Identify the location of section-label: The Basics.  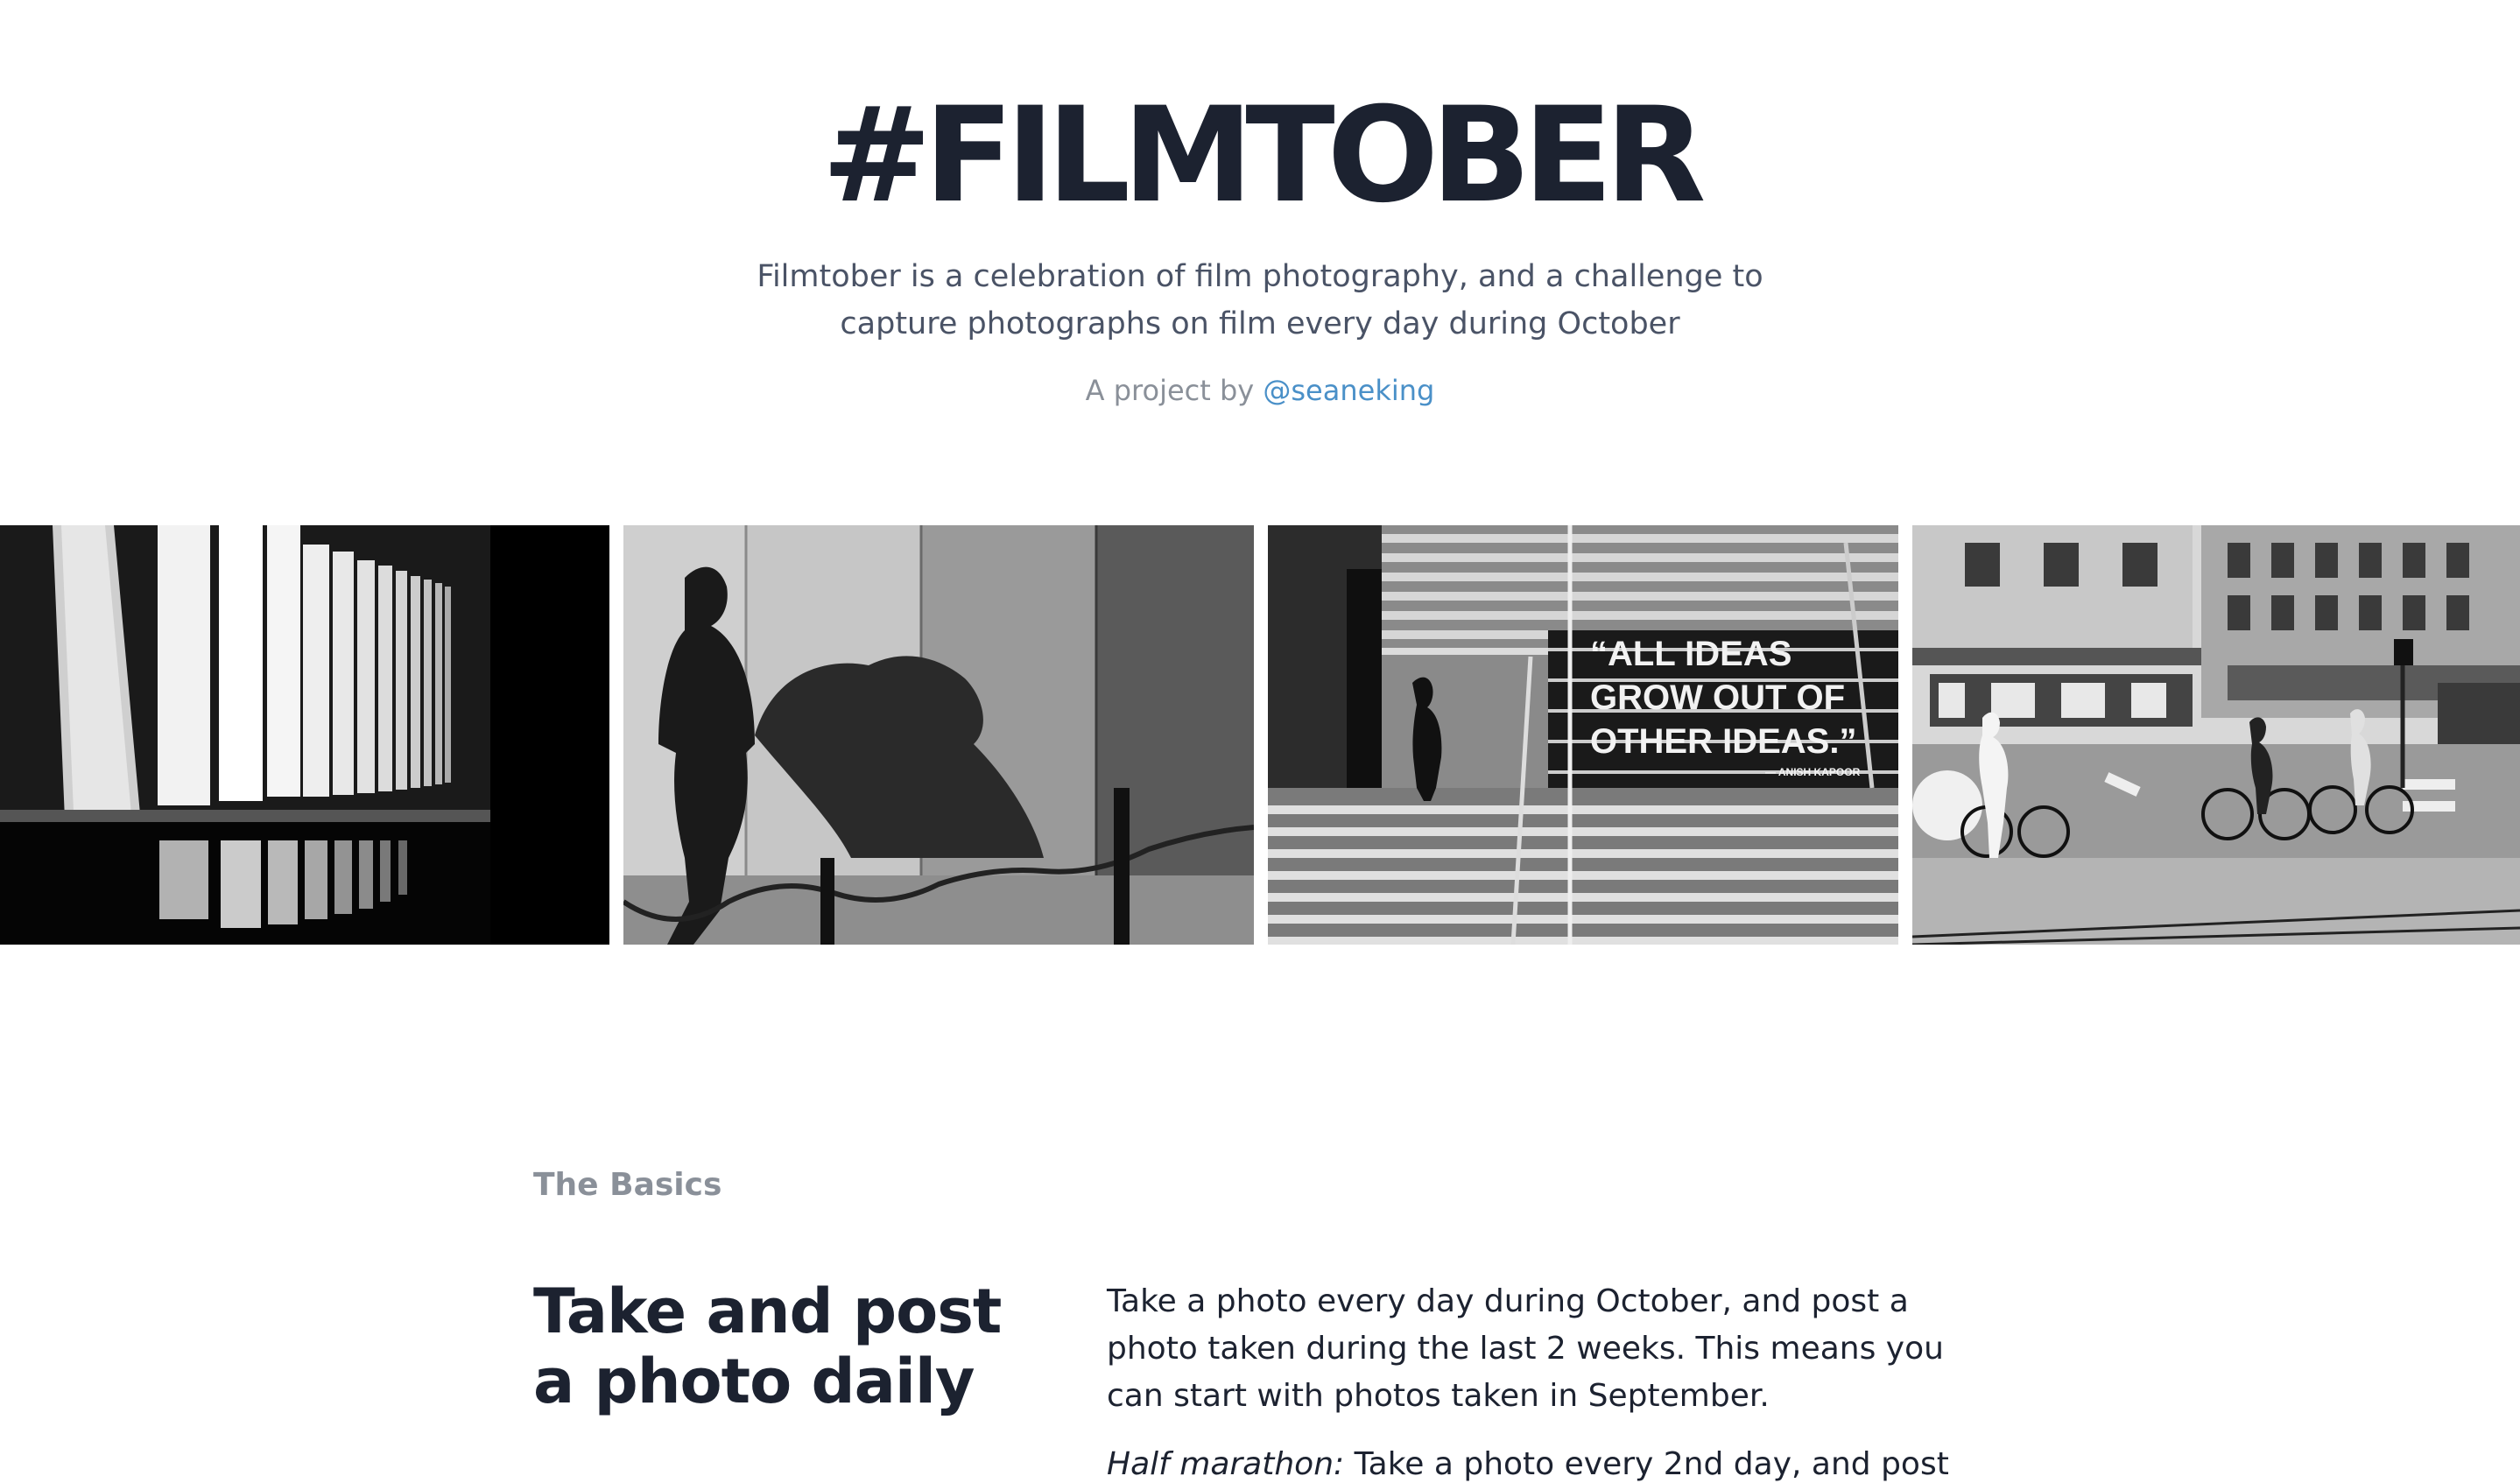
(627, 1185).